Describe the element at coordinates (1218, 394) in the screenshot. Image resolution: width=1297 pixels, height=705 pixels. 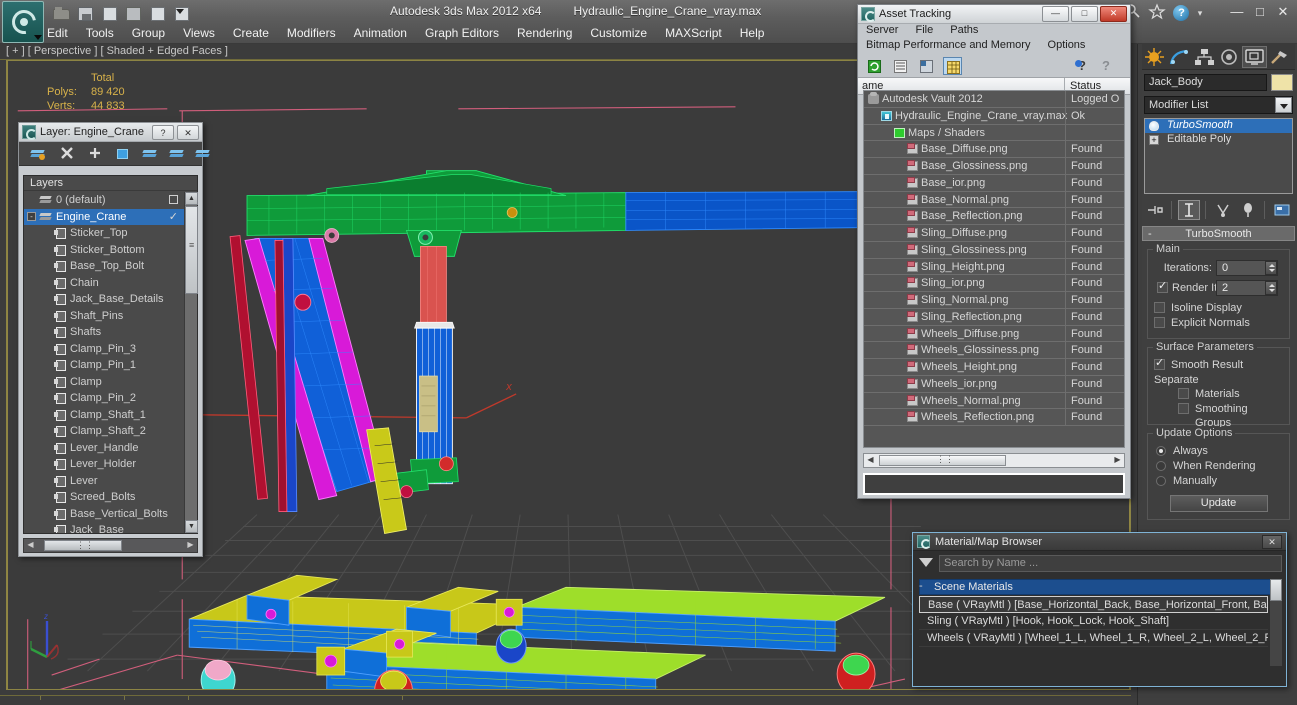
I see `materials-checkbox: Materials` at that location.